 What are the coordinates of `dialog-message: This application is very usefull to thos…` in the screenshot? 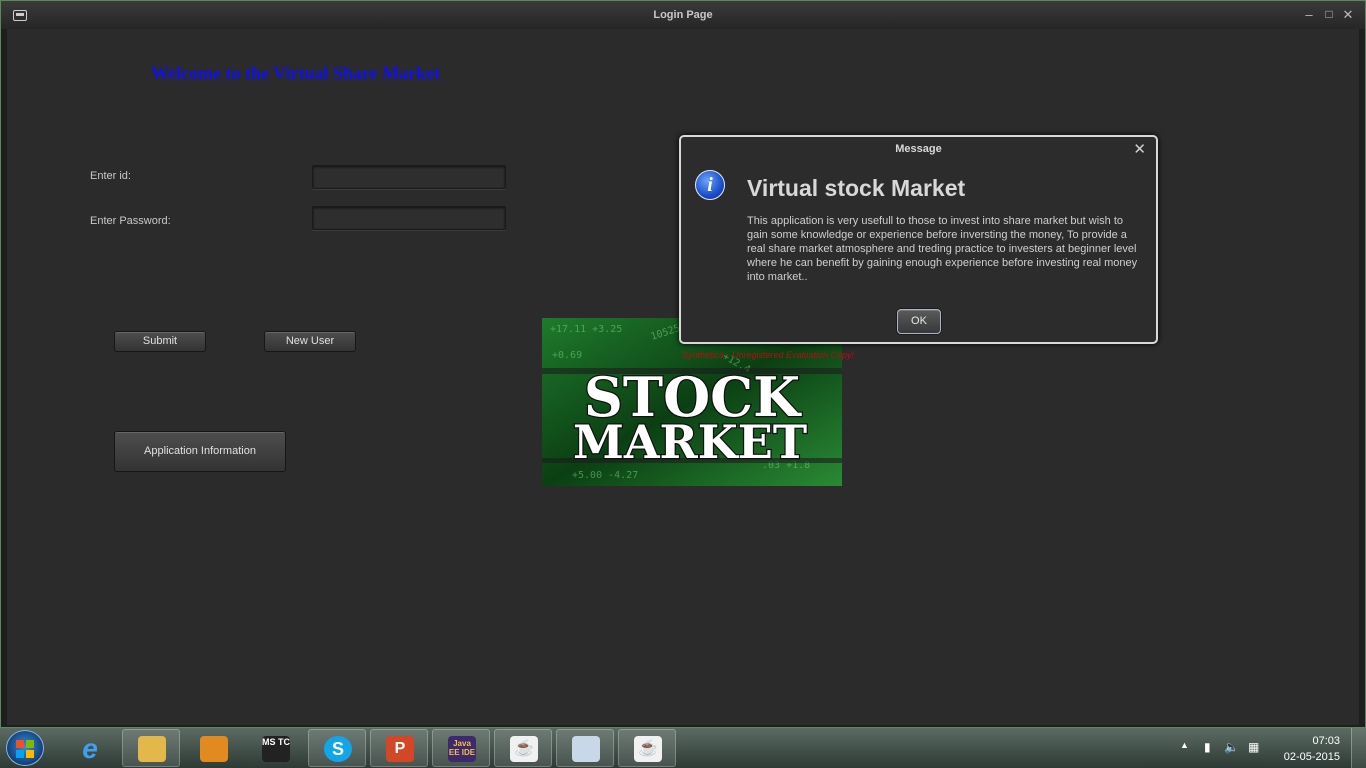 It's located at (942, 249).